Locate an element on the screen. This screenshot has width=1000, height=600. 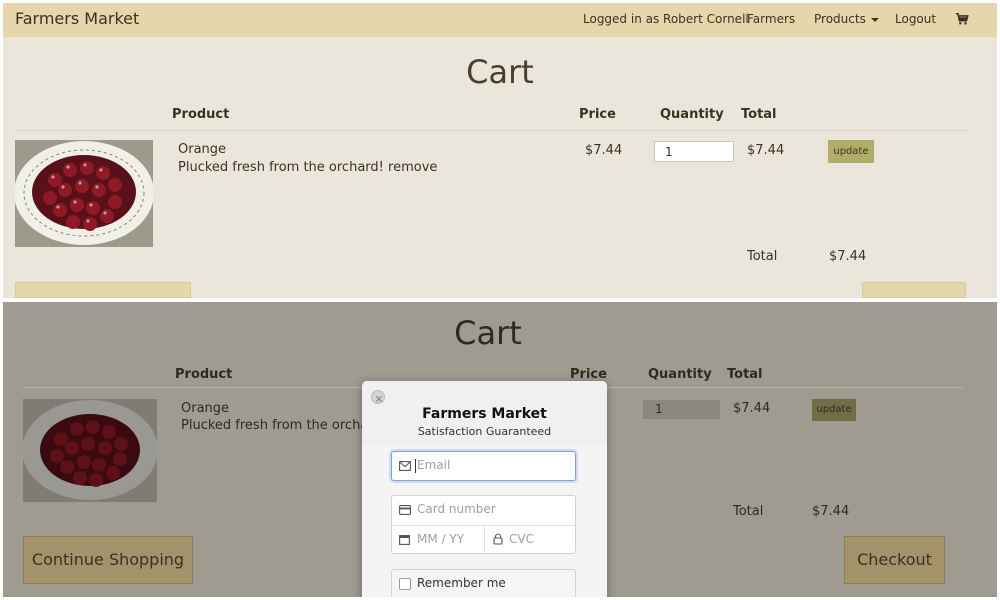
item-total: $7.44 is located at coordinates (766, 150).